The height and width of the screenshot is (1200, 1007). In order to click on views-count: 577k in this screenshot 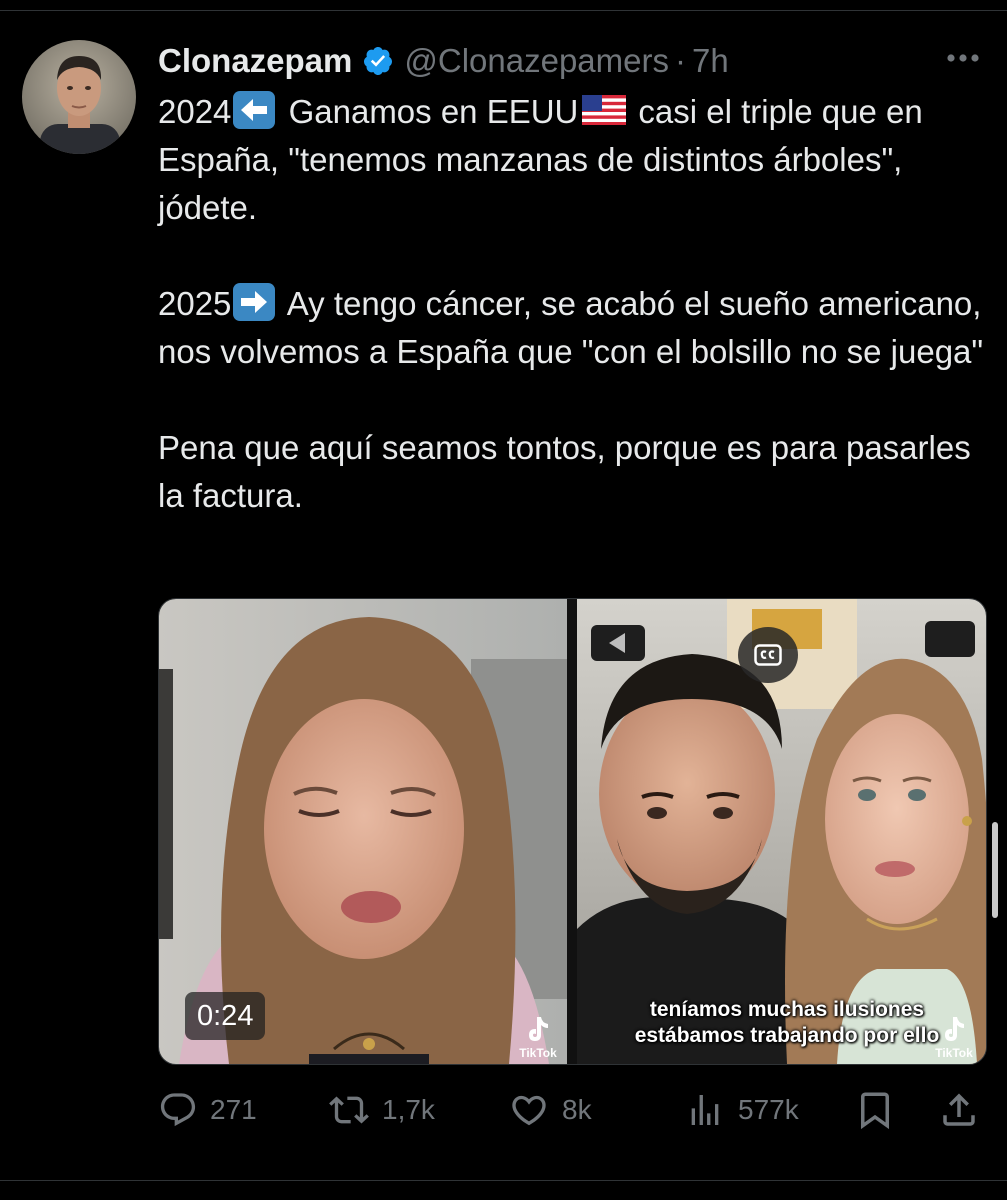, I will do `click(768, 1109)`.